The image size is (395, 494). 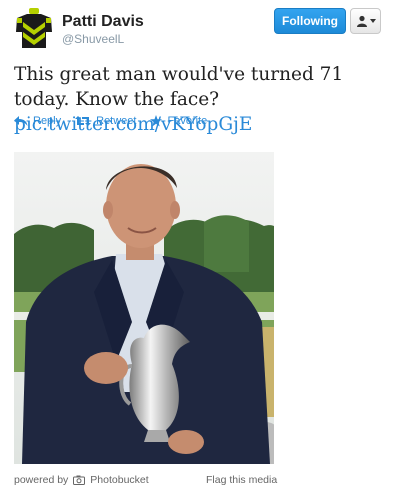 I want to click on reply-button: Reply, so click(x=37, y=121).